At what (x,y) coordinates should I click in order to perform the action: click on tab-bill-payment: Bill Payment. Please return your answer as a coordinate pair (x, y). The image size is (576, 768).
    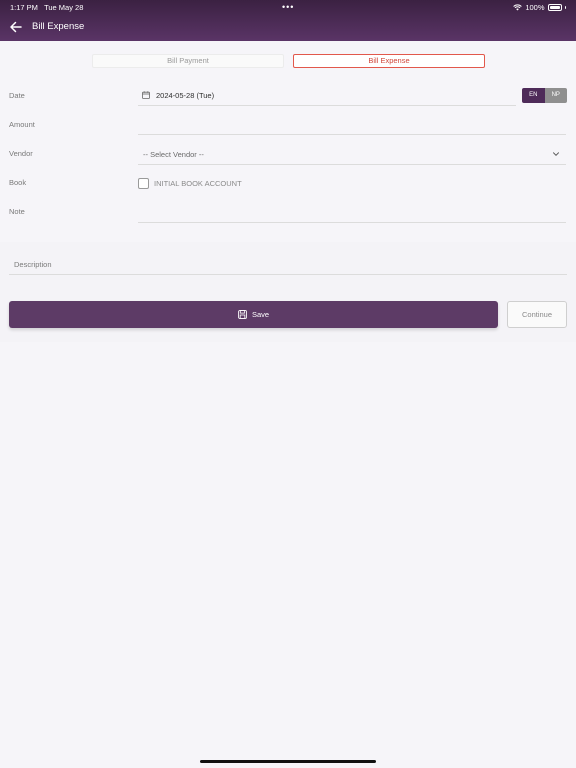
    Looking at the image, I should click on (188, 61).